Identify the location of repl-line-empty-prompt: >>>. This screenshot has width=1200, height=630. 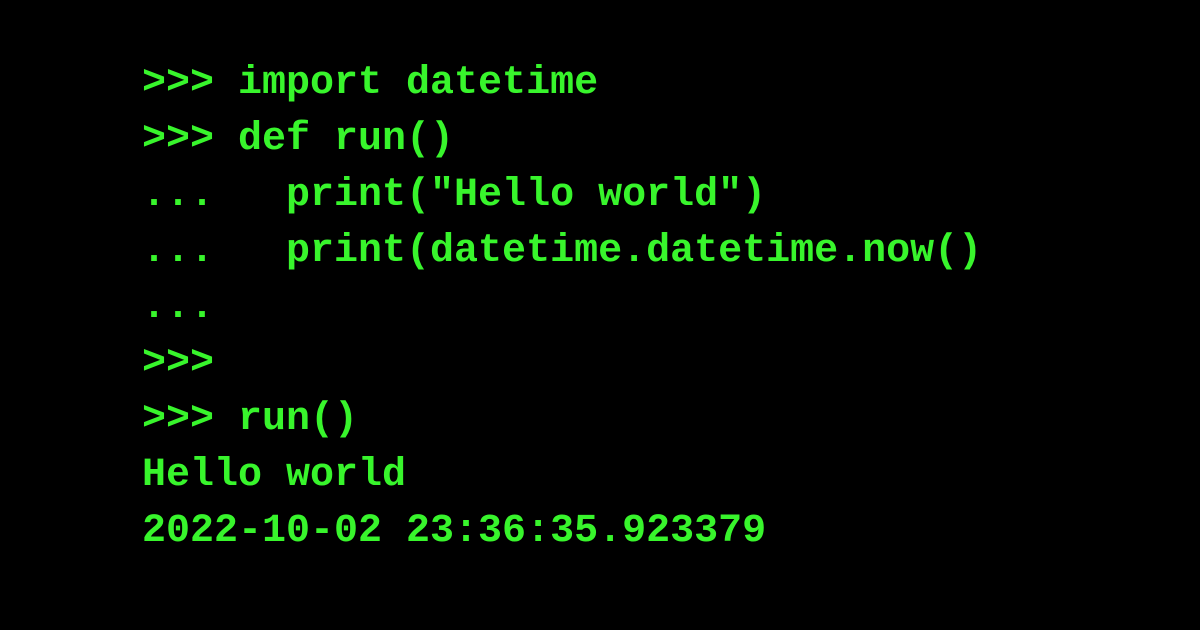
(178, 363).